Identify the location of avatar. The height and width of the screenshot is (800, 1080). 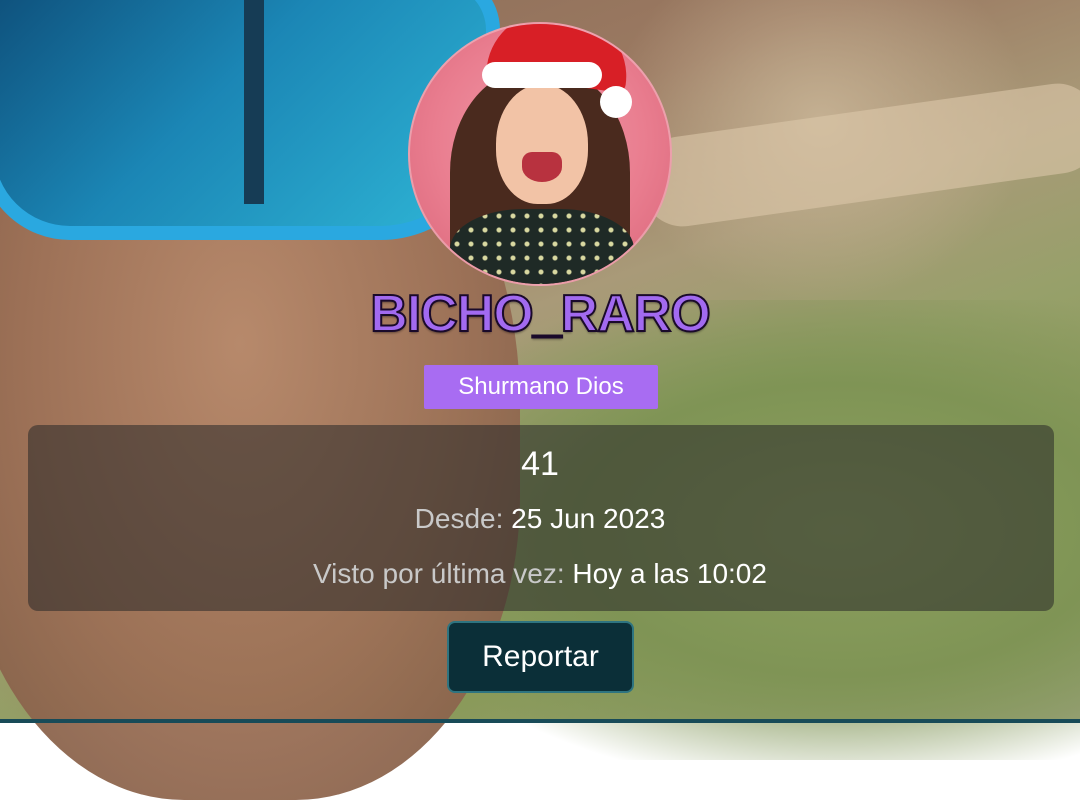
(540, 154).